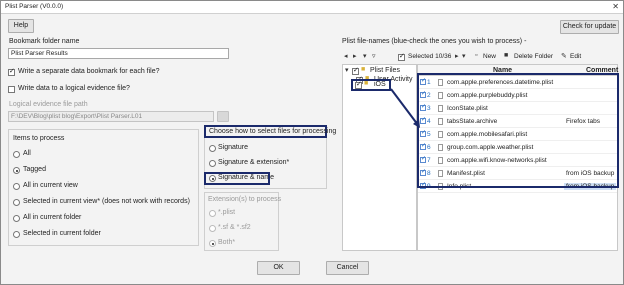 Image resolution: width=624 pixels, height=285 pixels. I want to click on annotation-arrow, so click(405, 108).